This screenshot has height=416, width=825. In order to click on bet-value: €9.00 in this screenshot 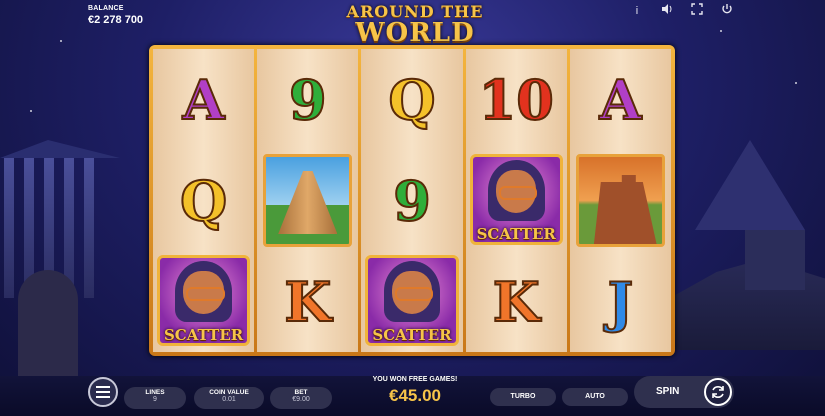, I will do `click(301, 399)`.